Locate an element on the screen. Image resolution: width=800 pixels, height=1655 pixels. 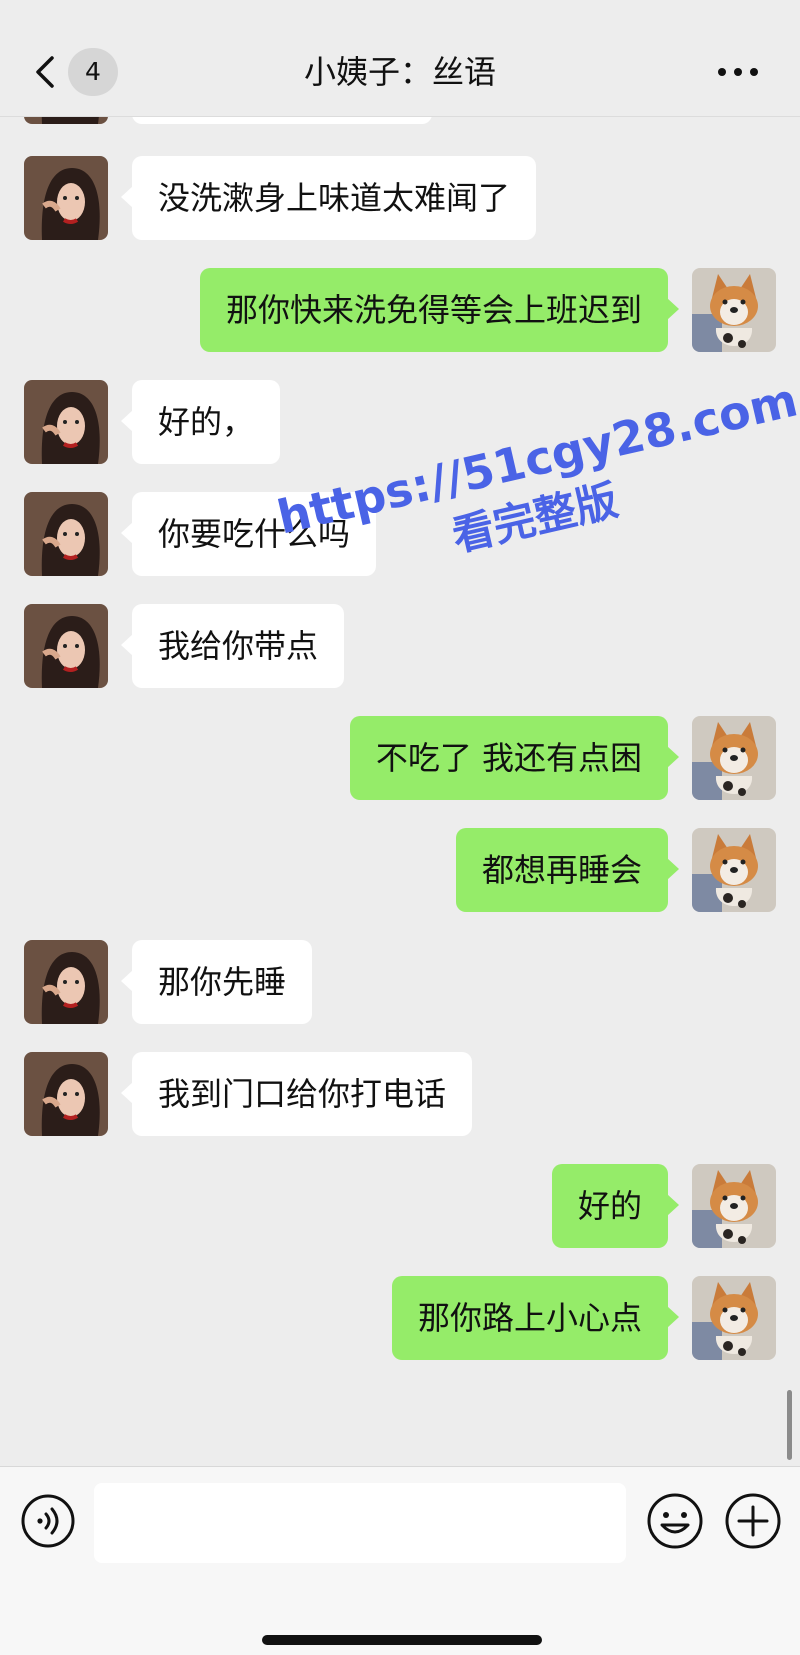
sent-message-bubble: 好的 is located at coordinates (615, 1206).